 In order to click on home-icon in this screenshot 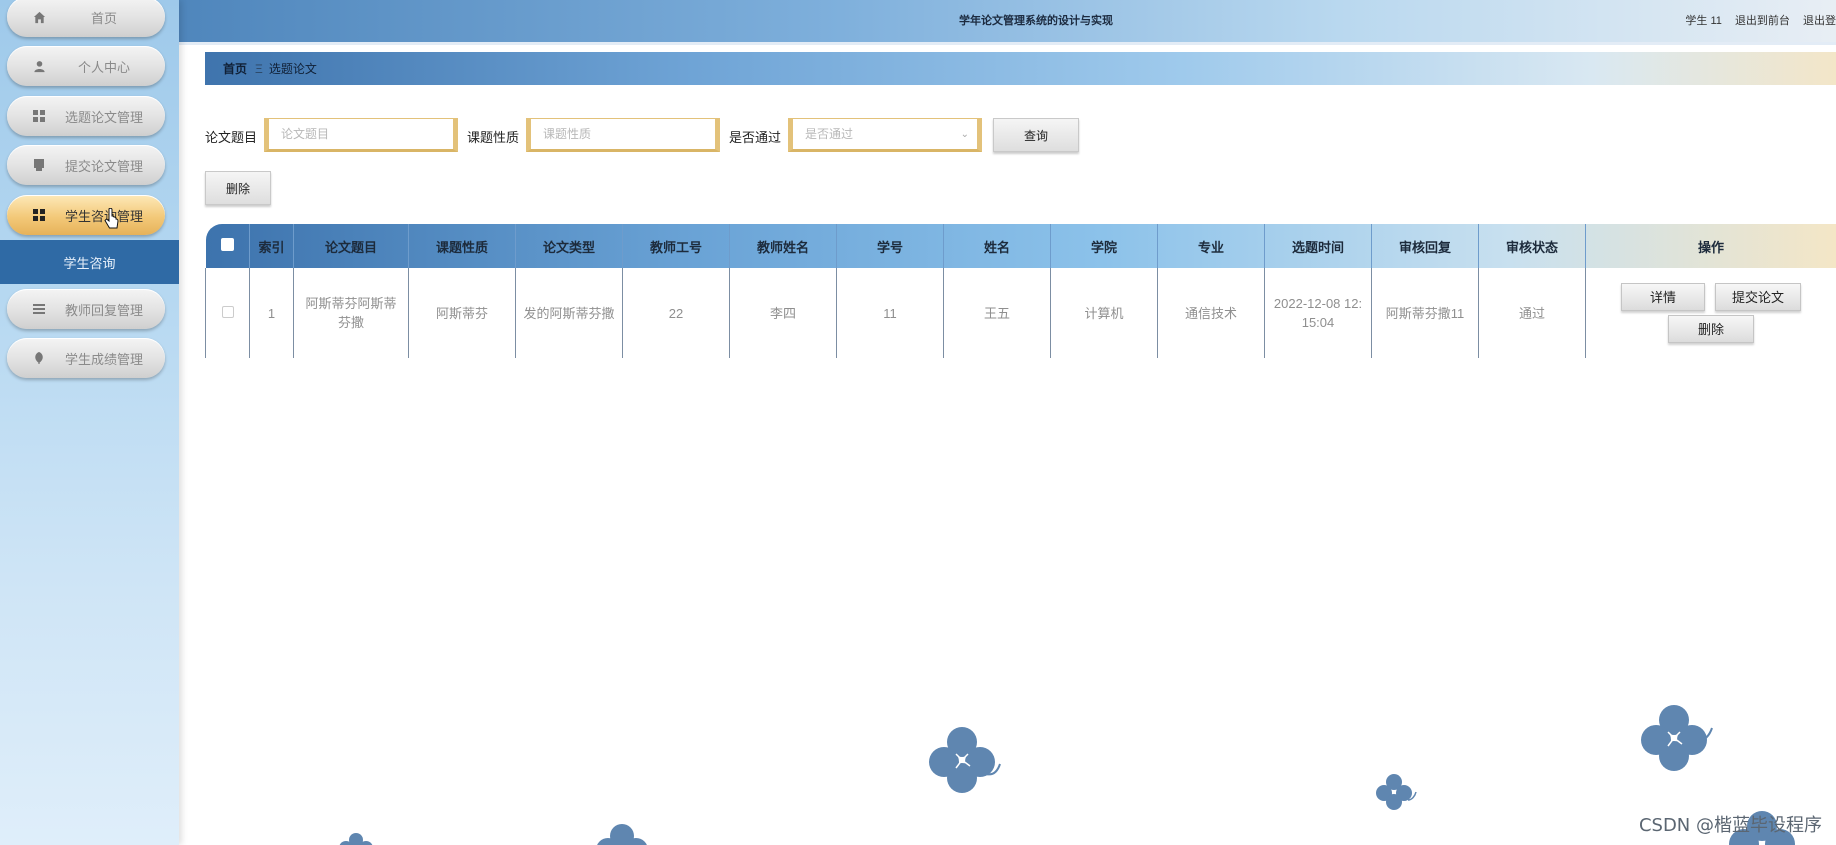, I will do `click(39, 17)`.